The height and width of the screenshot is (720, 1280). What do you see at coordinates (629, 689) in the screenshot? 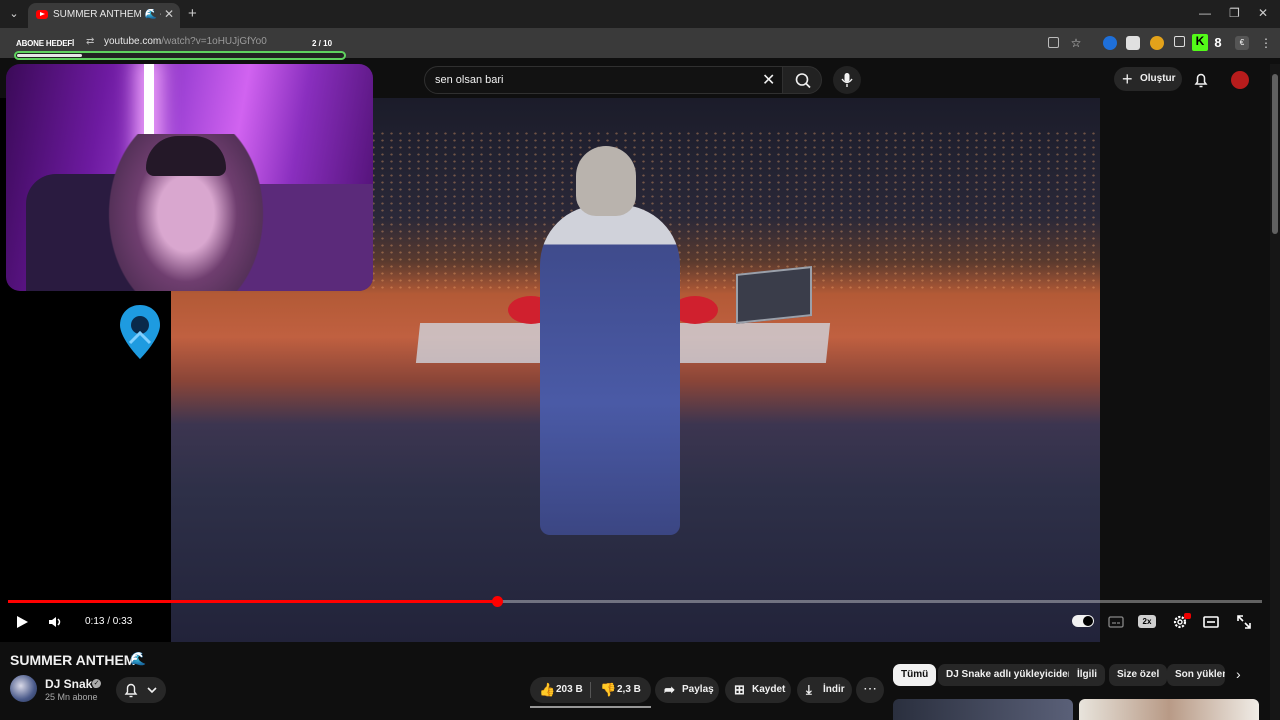
I see `dislike-count: 2,3 B` at bounding box center [629, 689].